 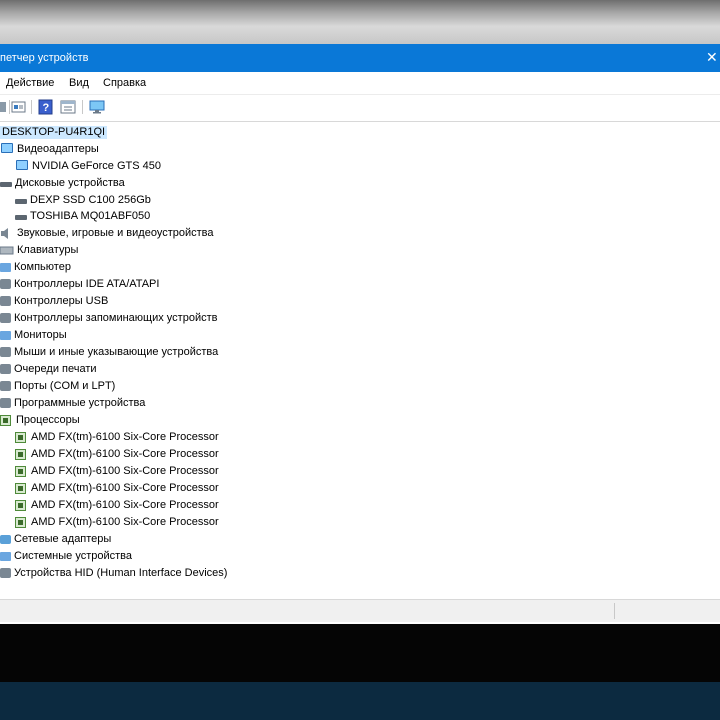 I want to click on category-ports: Порты (COM и LPT), so click(x=57, y=386).